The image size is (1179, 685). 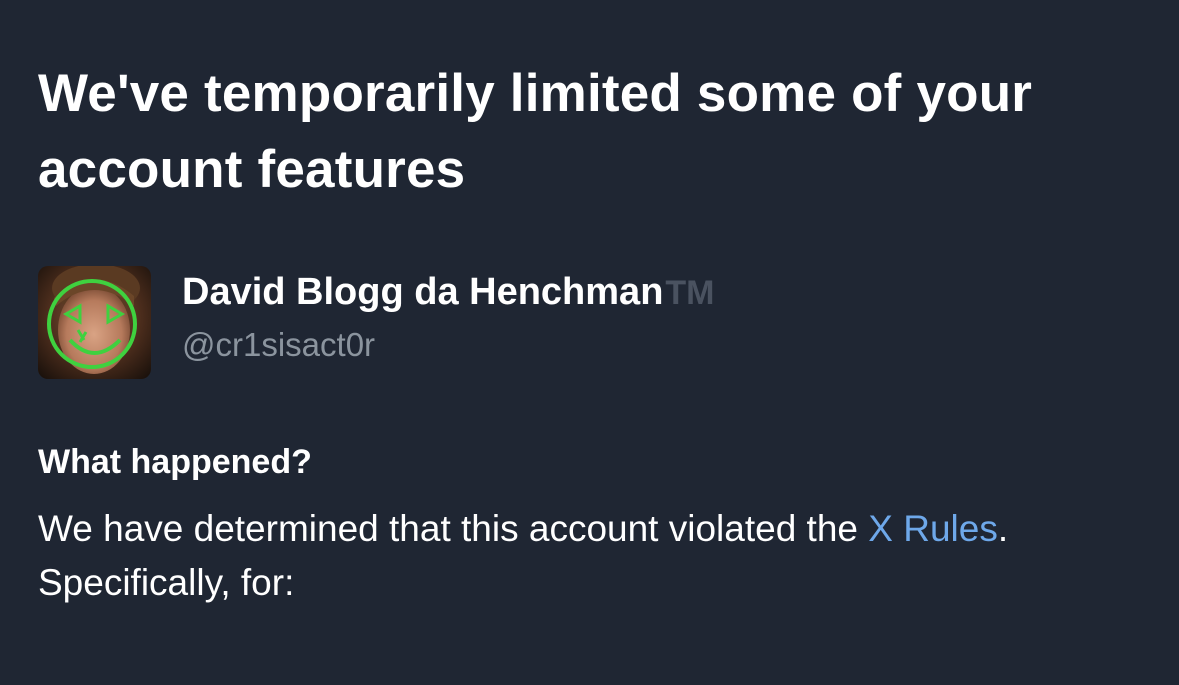 I want to click on display-name-text: David Blogg da Henchman, so click(x=423, y=292).